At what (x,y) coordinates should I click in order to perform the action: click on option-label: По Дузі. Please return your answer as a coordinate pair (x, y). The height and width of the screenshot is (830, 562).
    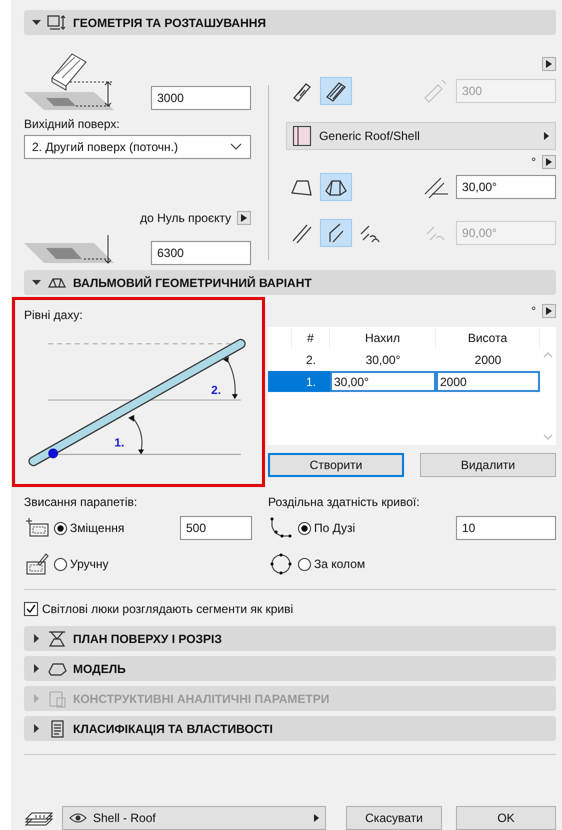
    Looking at the image, I should click on (335, 528).